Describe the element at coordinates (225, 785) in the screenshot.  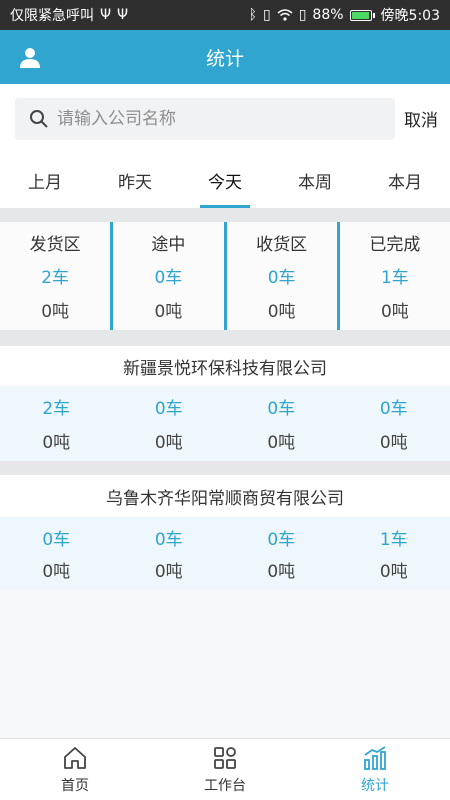
I see `nav-label: 工作台` at that location.